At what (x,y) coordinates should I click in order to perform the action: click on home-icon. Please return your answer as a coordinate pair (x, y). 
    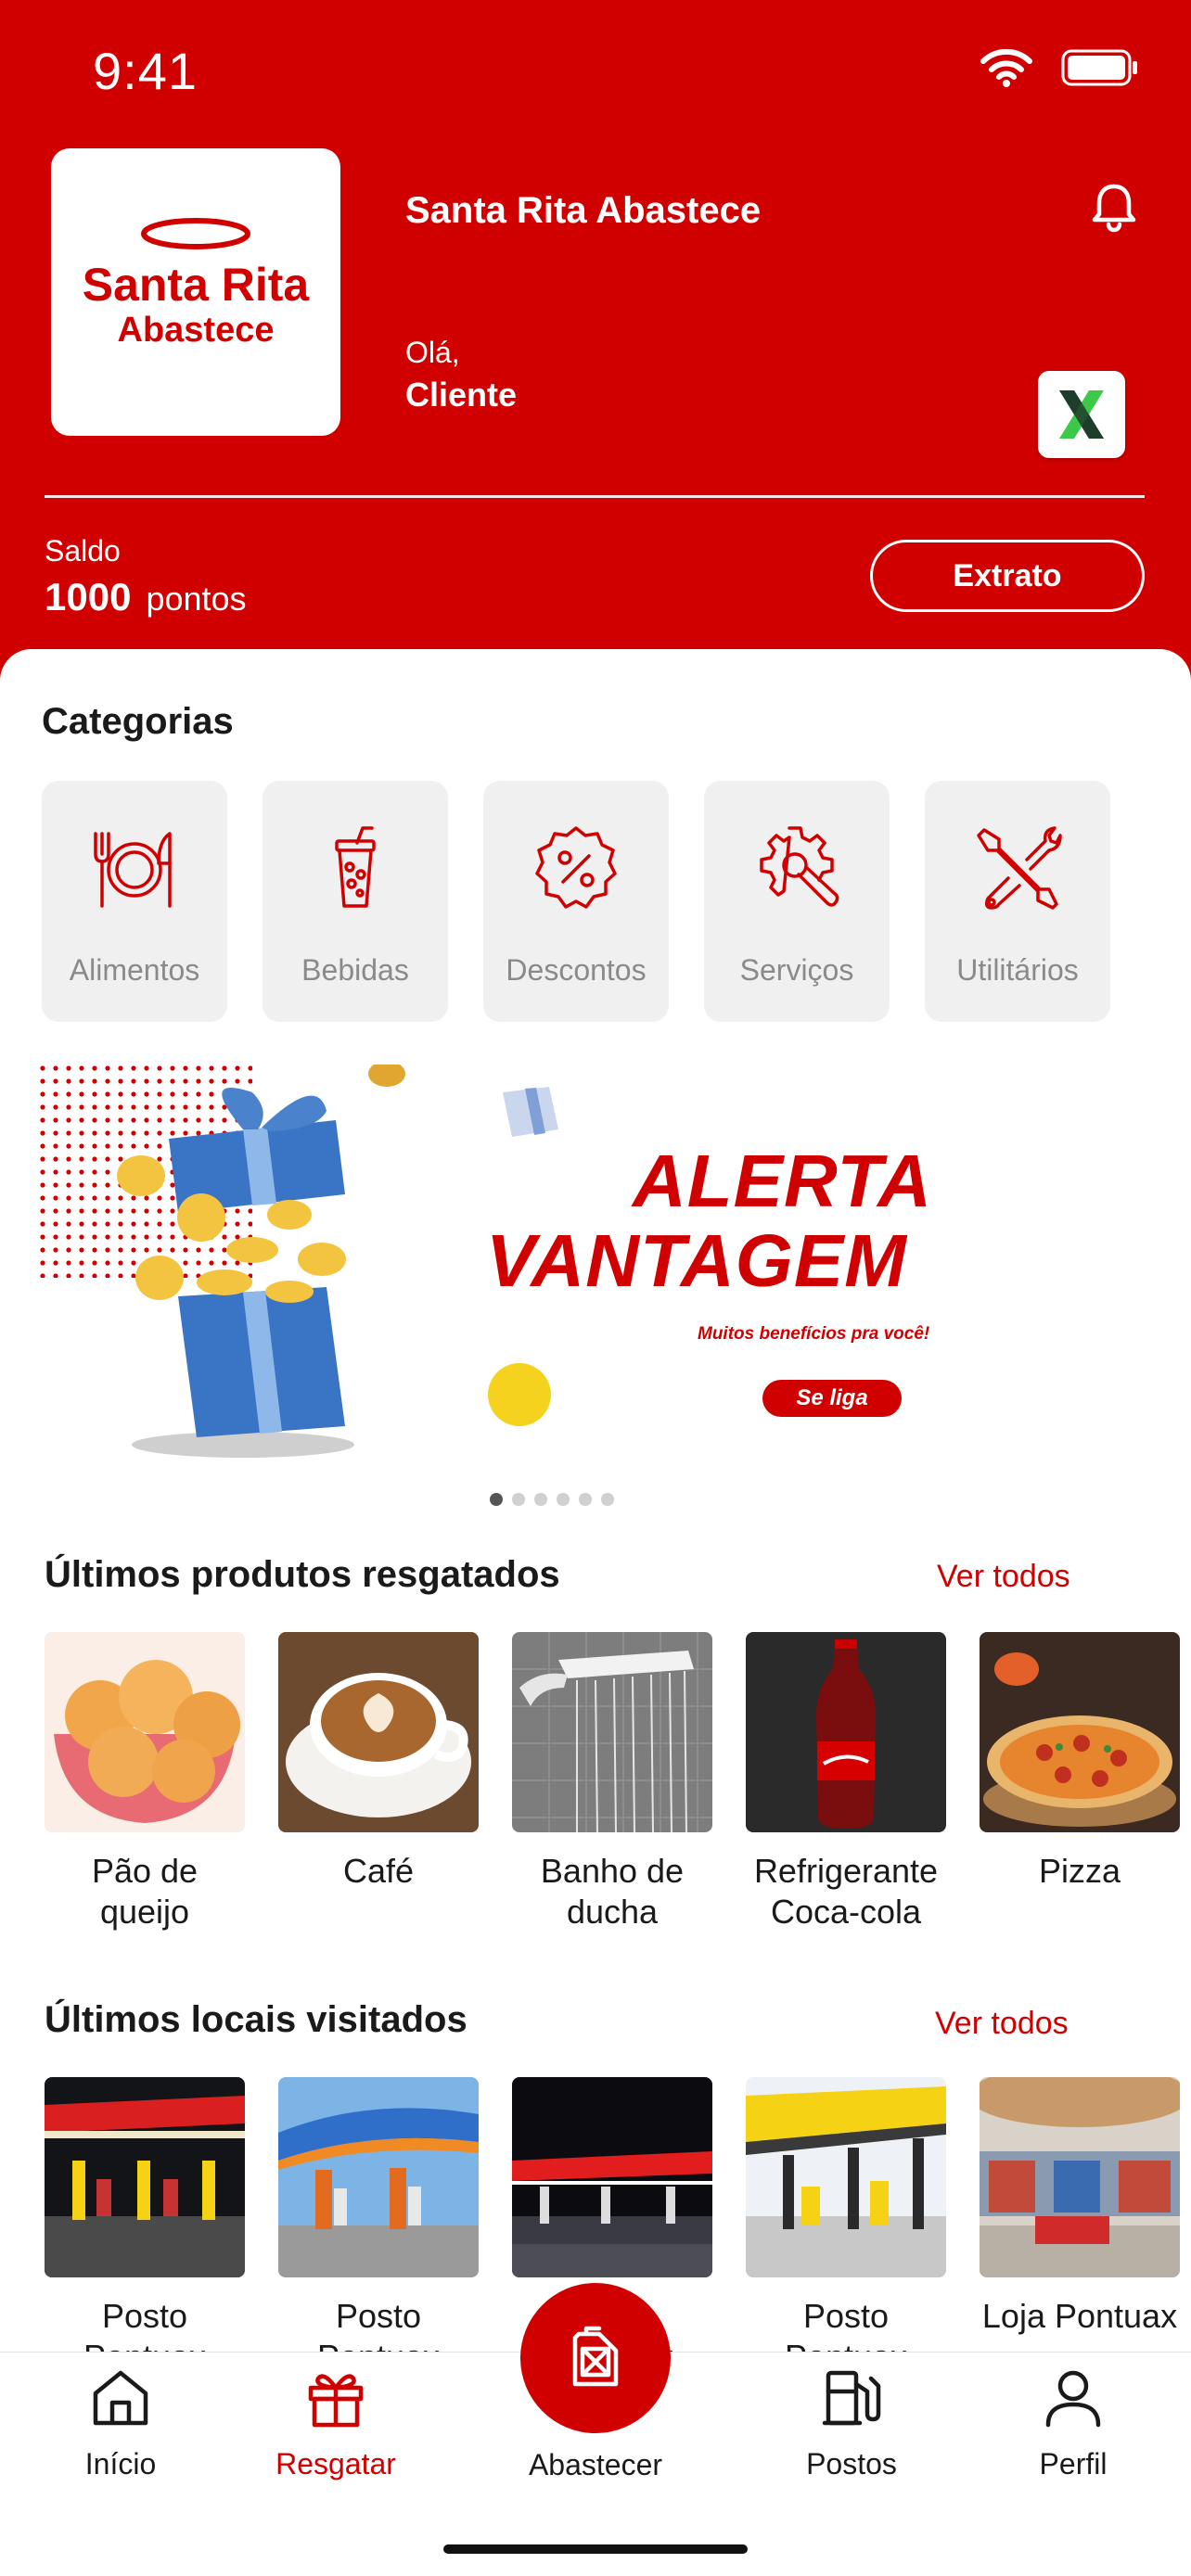
    Looking at the image, I should click on (121, 2398).